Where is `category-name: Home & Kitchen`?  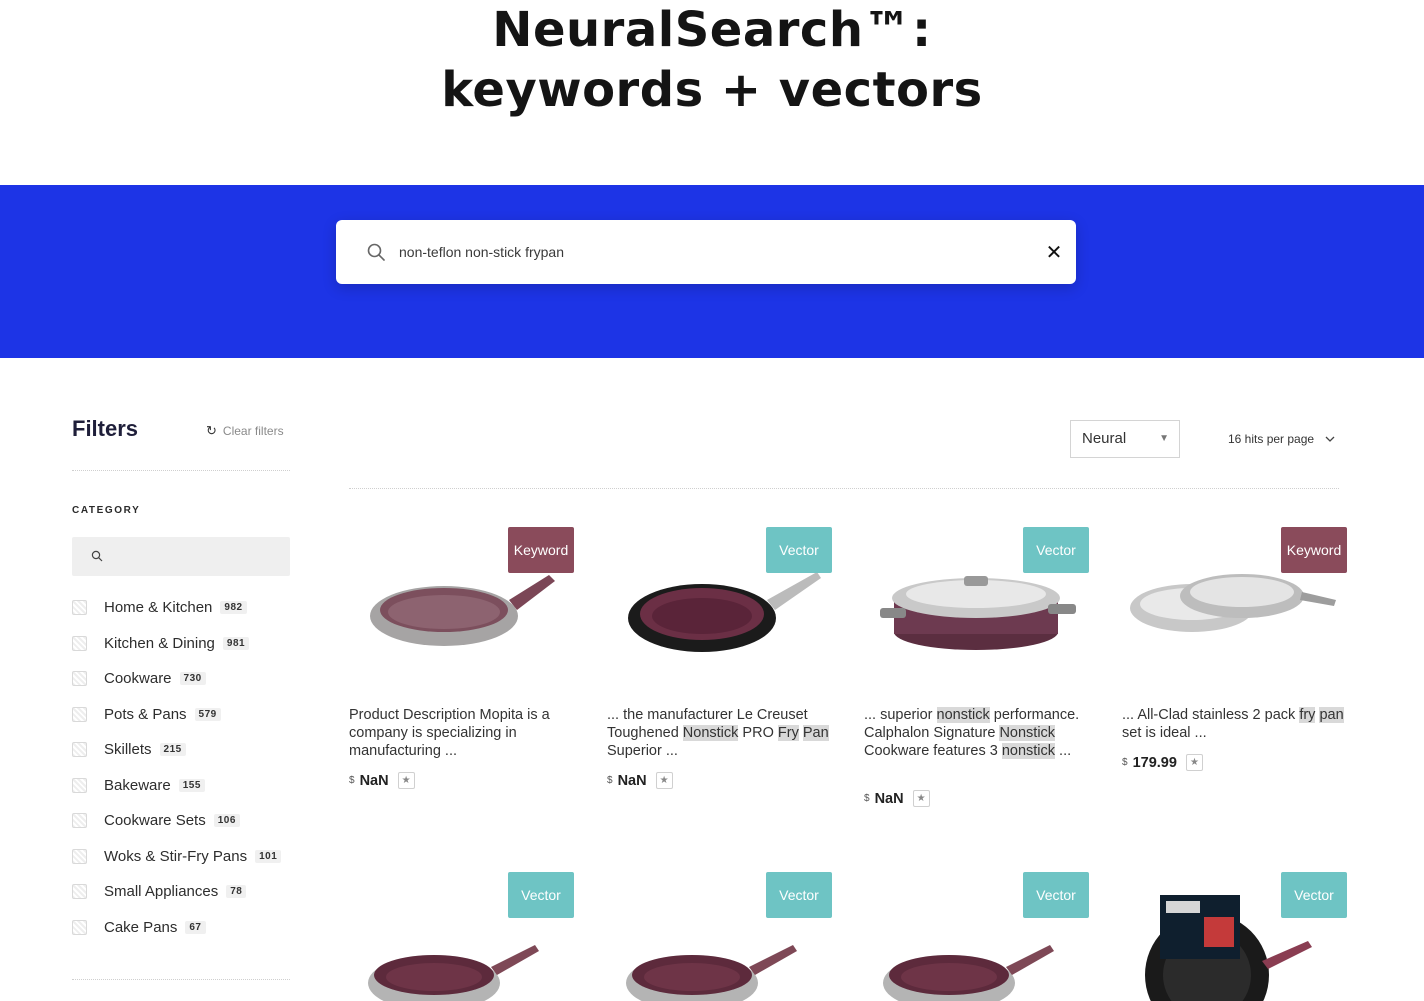 category-name: Home & Kitchen is located at coordinates (158, 608).